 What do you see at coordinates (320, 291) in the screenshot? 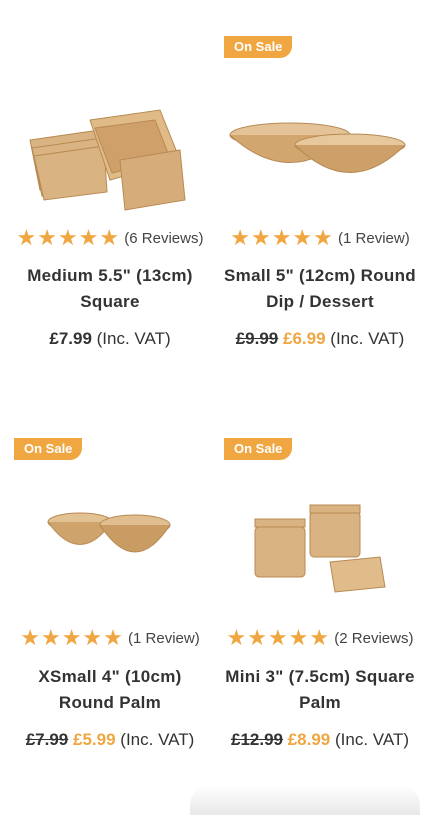
I see `product-title: Small 5" (12cm) Round Dip / Dessert` at bounding box center [320, 291].